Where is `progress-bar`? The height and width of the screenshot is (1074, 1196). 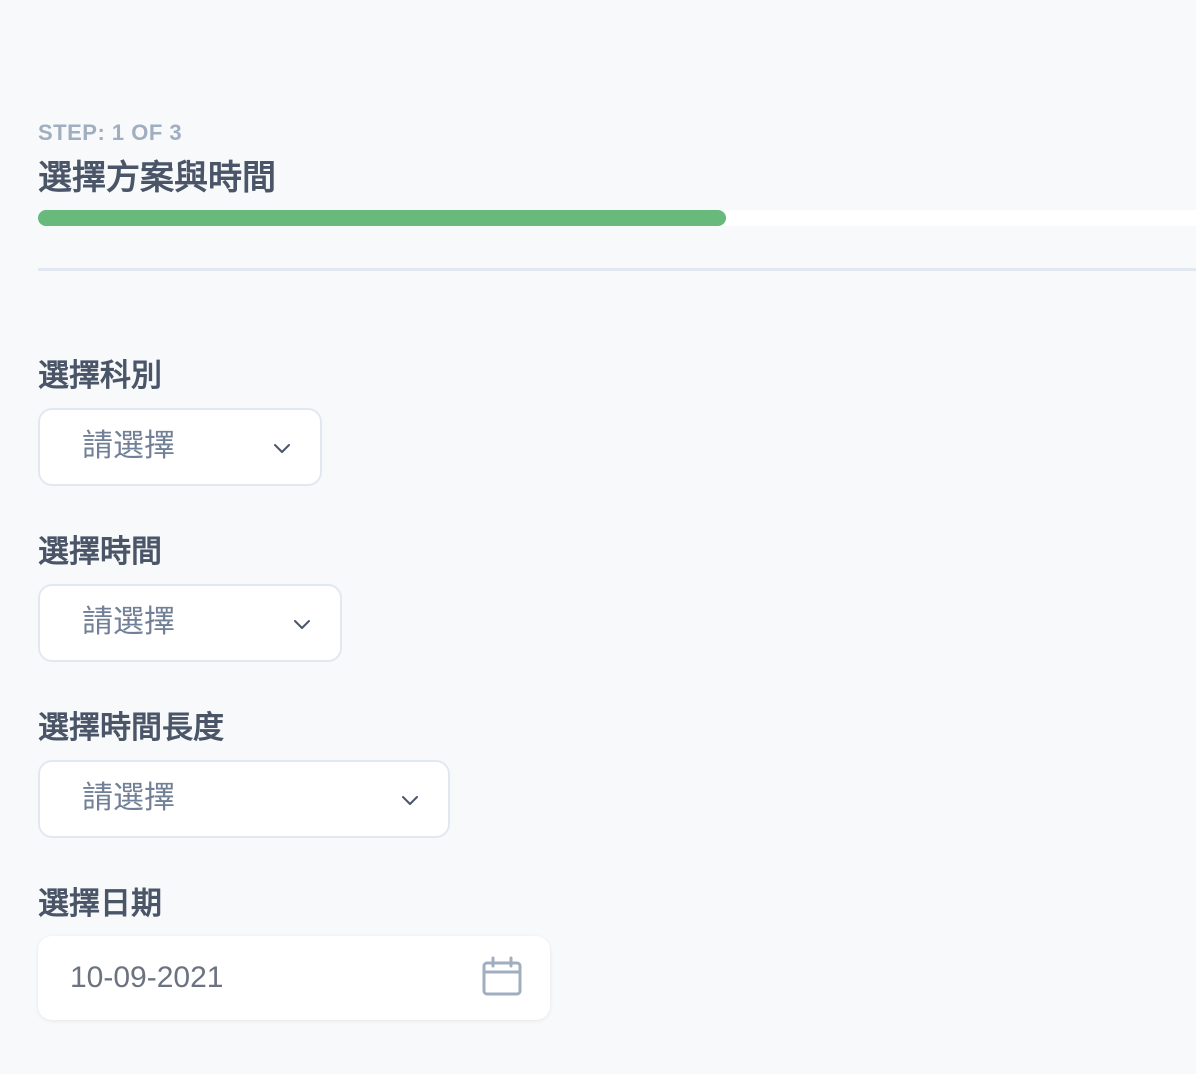 progress-bar is located at coordinates (617, 218).